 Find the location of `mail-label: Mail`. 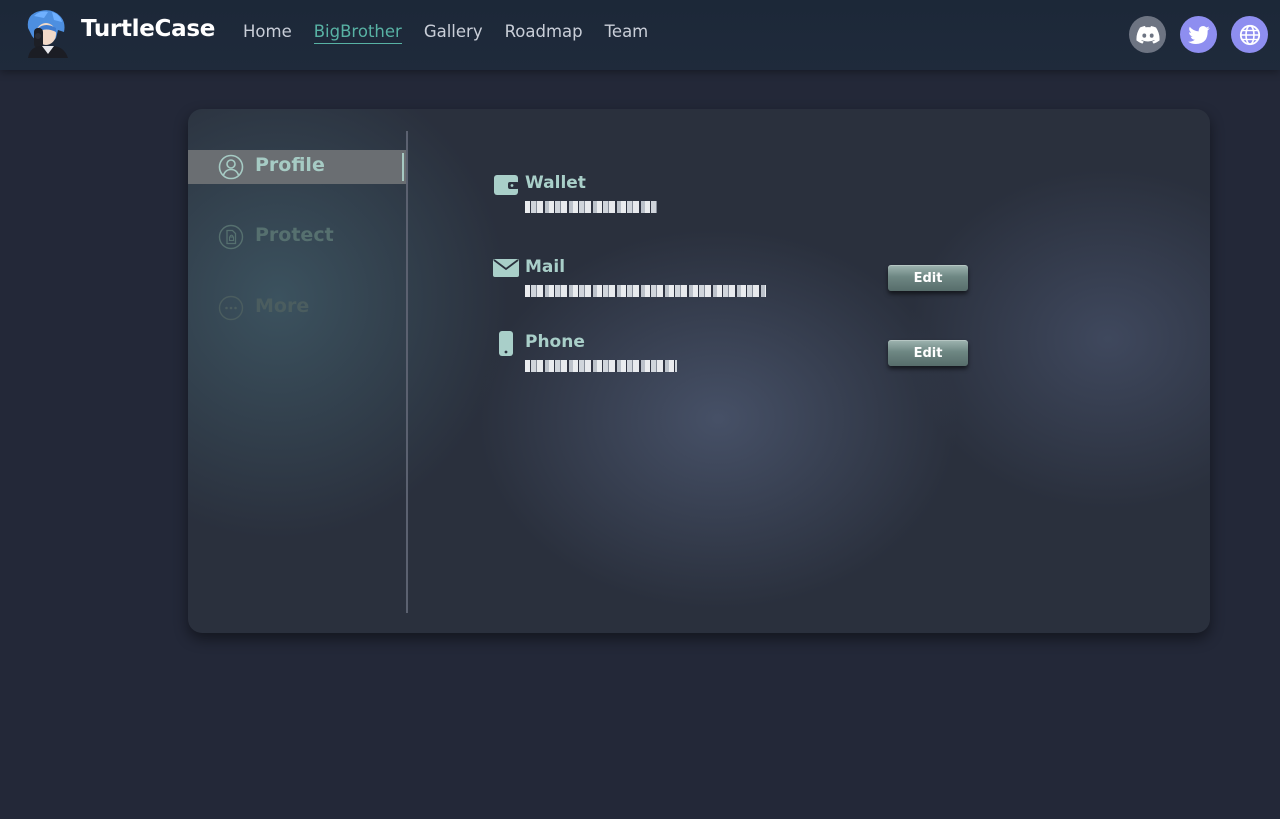

mail-label: Mail is located at coordinates (545, 267).